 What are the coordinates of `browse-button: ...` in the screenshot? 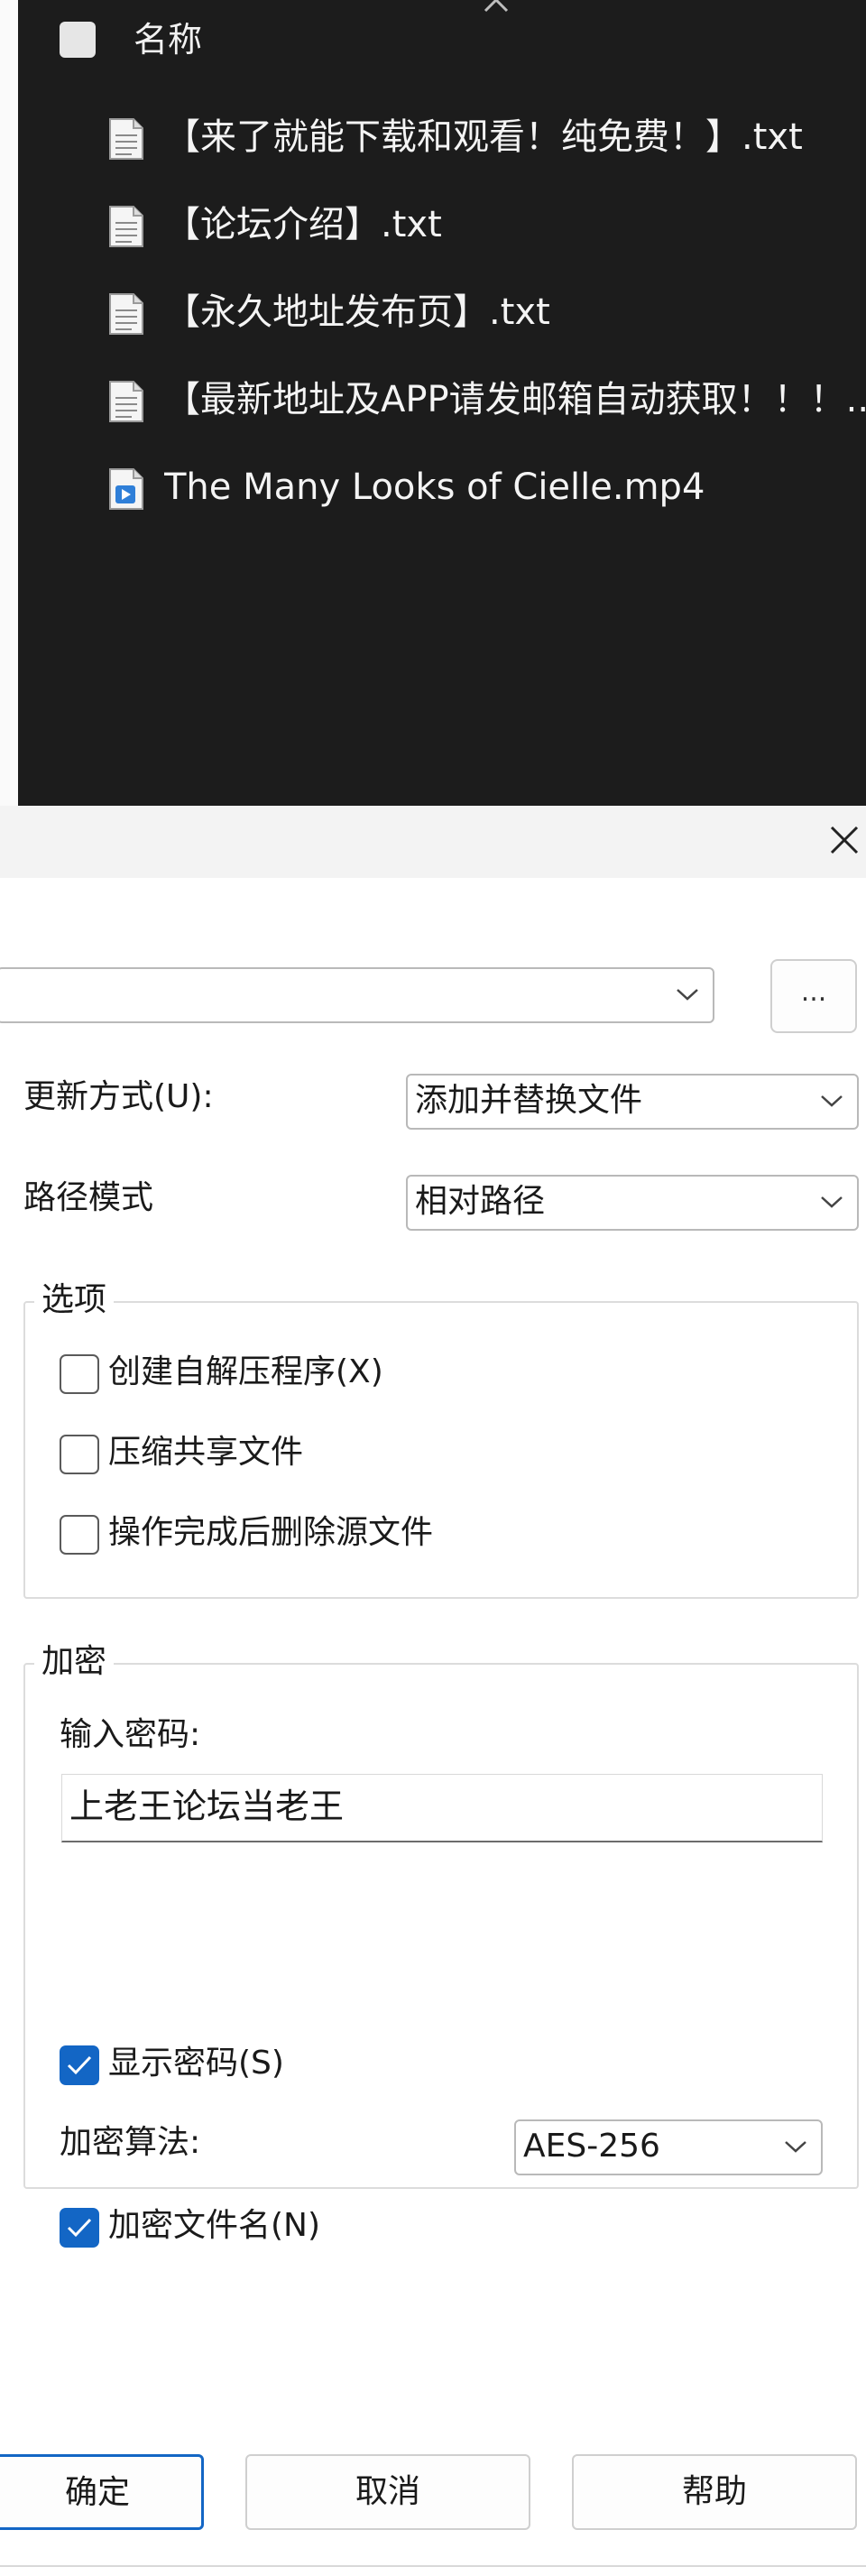 It's located at (813, 996).